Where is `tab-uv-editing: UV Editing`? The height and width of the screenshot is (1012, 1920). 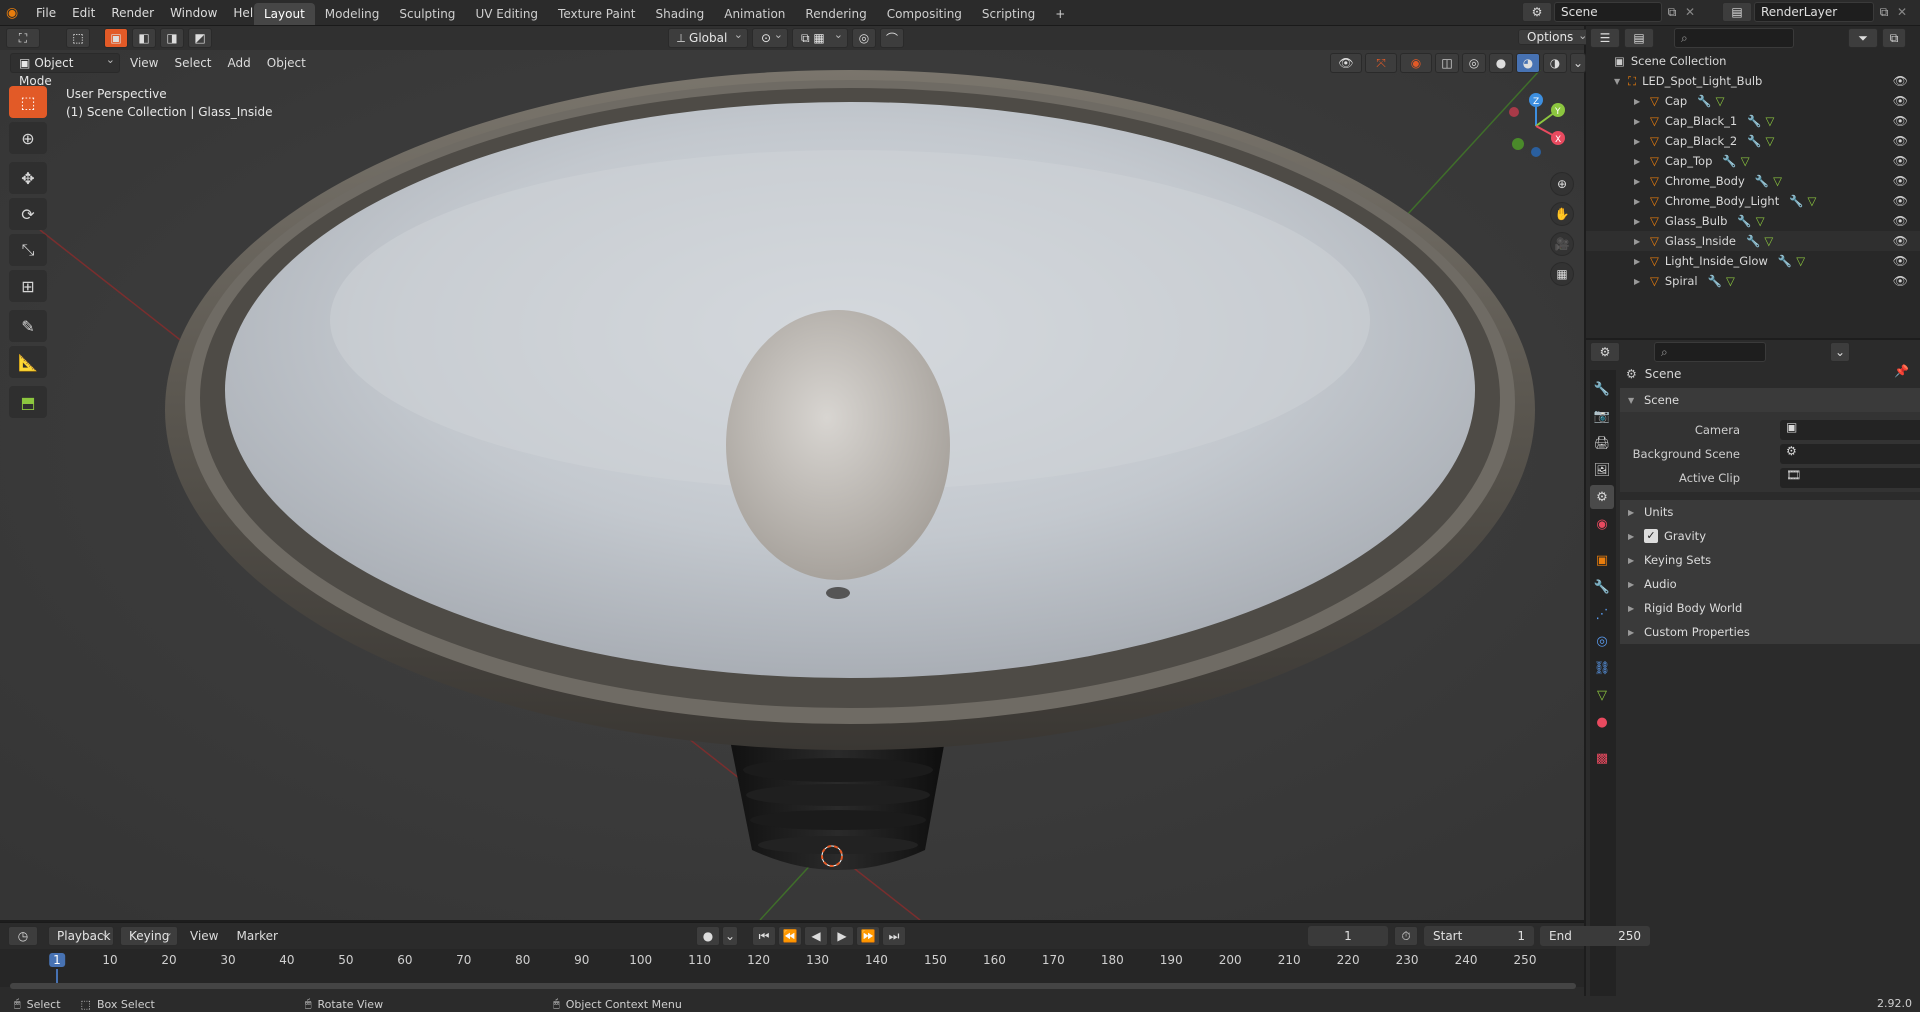
tab-uv-editing: UV Editing is located at coordinates (506, 14).